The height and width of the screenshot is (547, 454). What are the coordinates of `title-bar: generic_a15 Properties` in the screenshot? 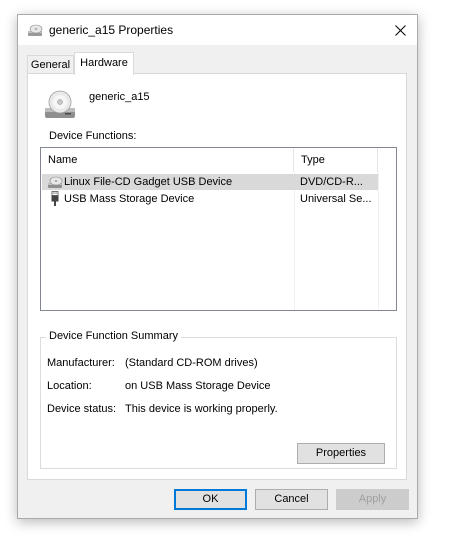 It's located at (217, 30).